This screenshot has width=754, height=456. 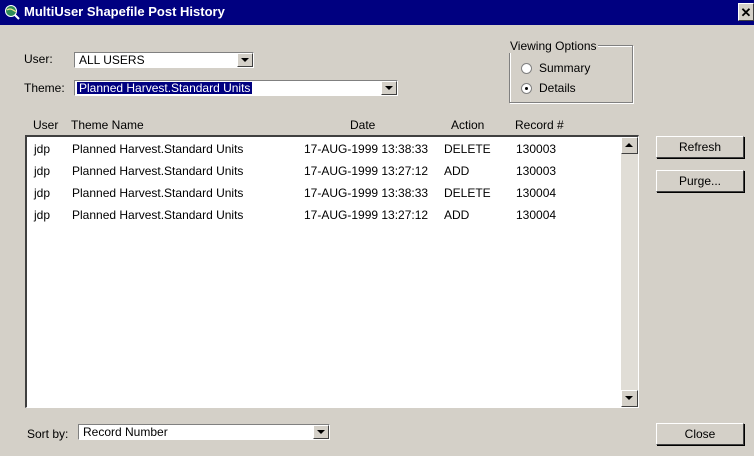 What do you see at coordinates (629, 145) in the screenshot?
I see `arrow-up-icon` at bounding box center [629, 145].